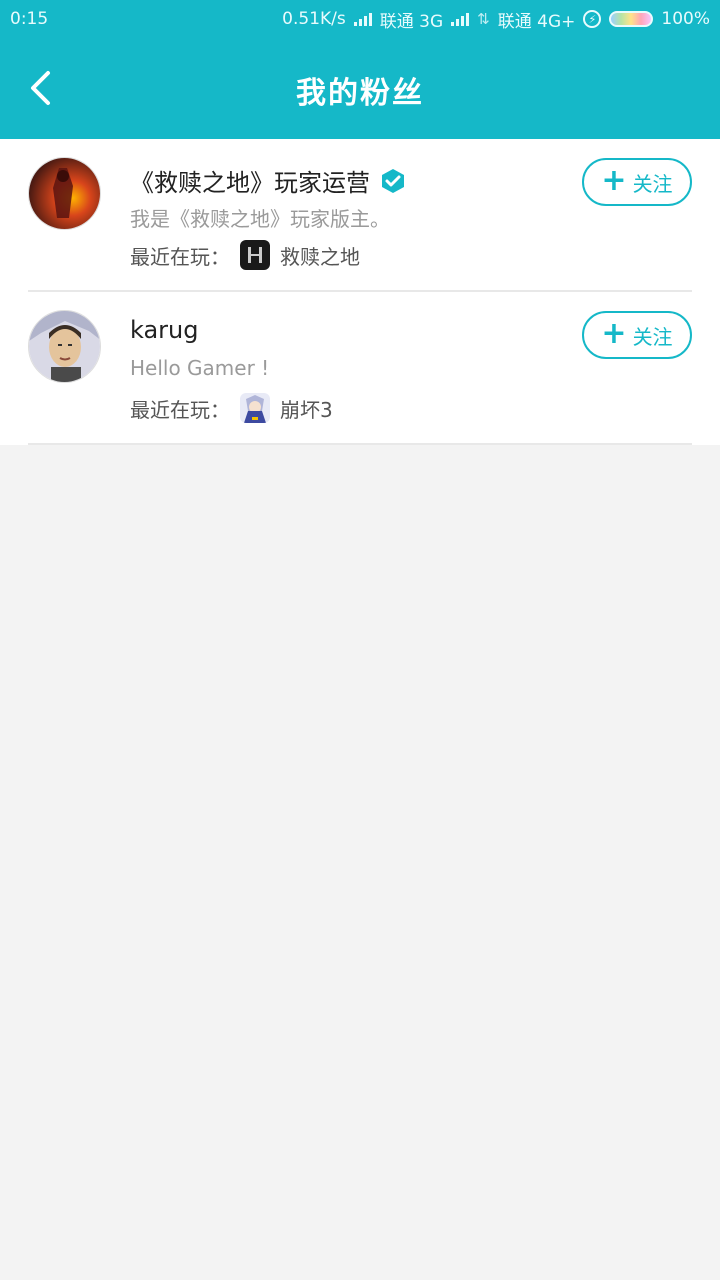  I want to click on fan-signature: 我是《救赎之地》玩家版主。, so click(260, 219).